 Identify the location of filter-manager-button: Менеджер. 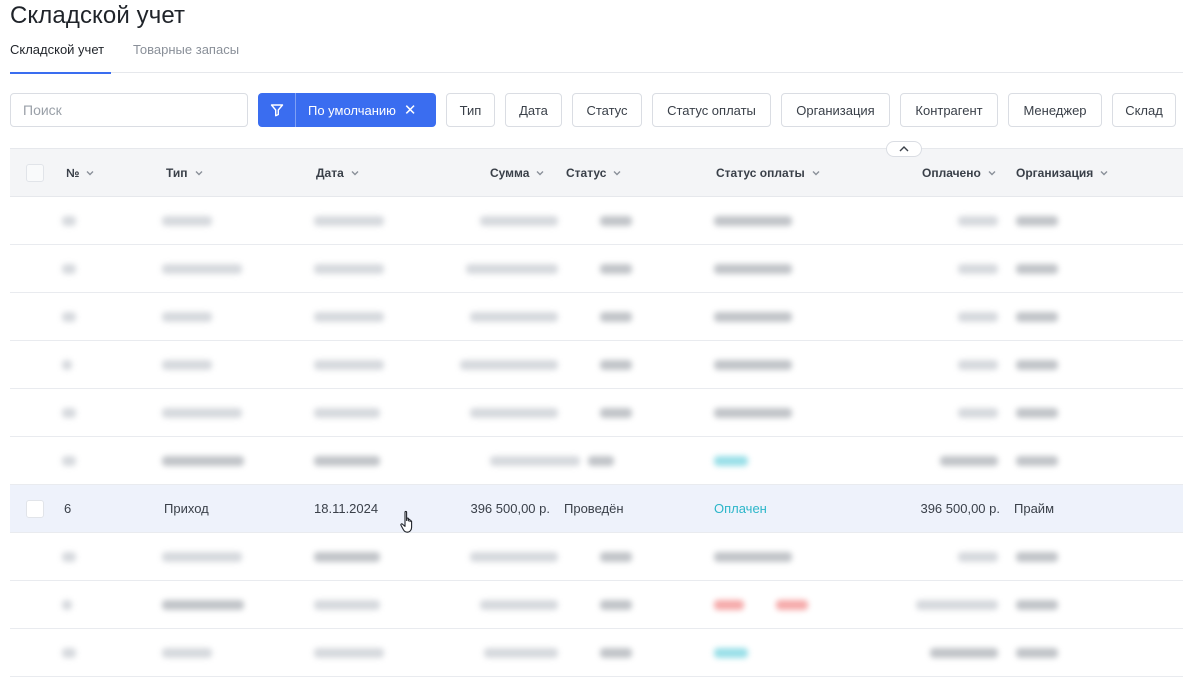
(1055, 110).